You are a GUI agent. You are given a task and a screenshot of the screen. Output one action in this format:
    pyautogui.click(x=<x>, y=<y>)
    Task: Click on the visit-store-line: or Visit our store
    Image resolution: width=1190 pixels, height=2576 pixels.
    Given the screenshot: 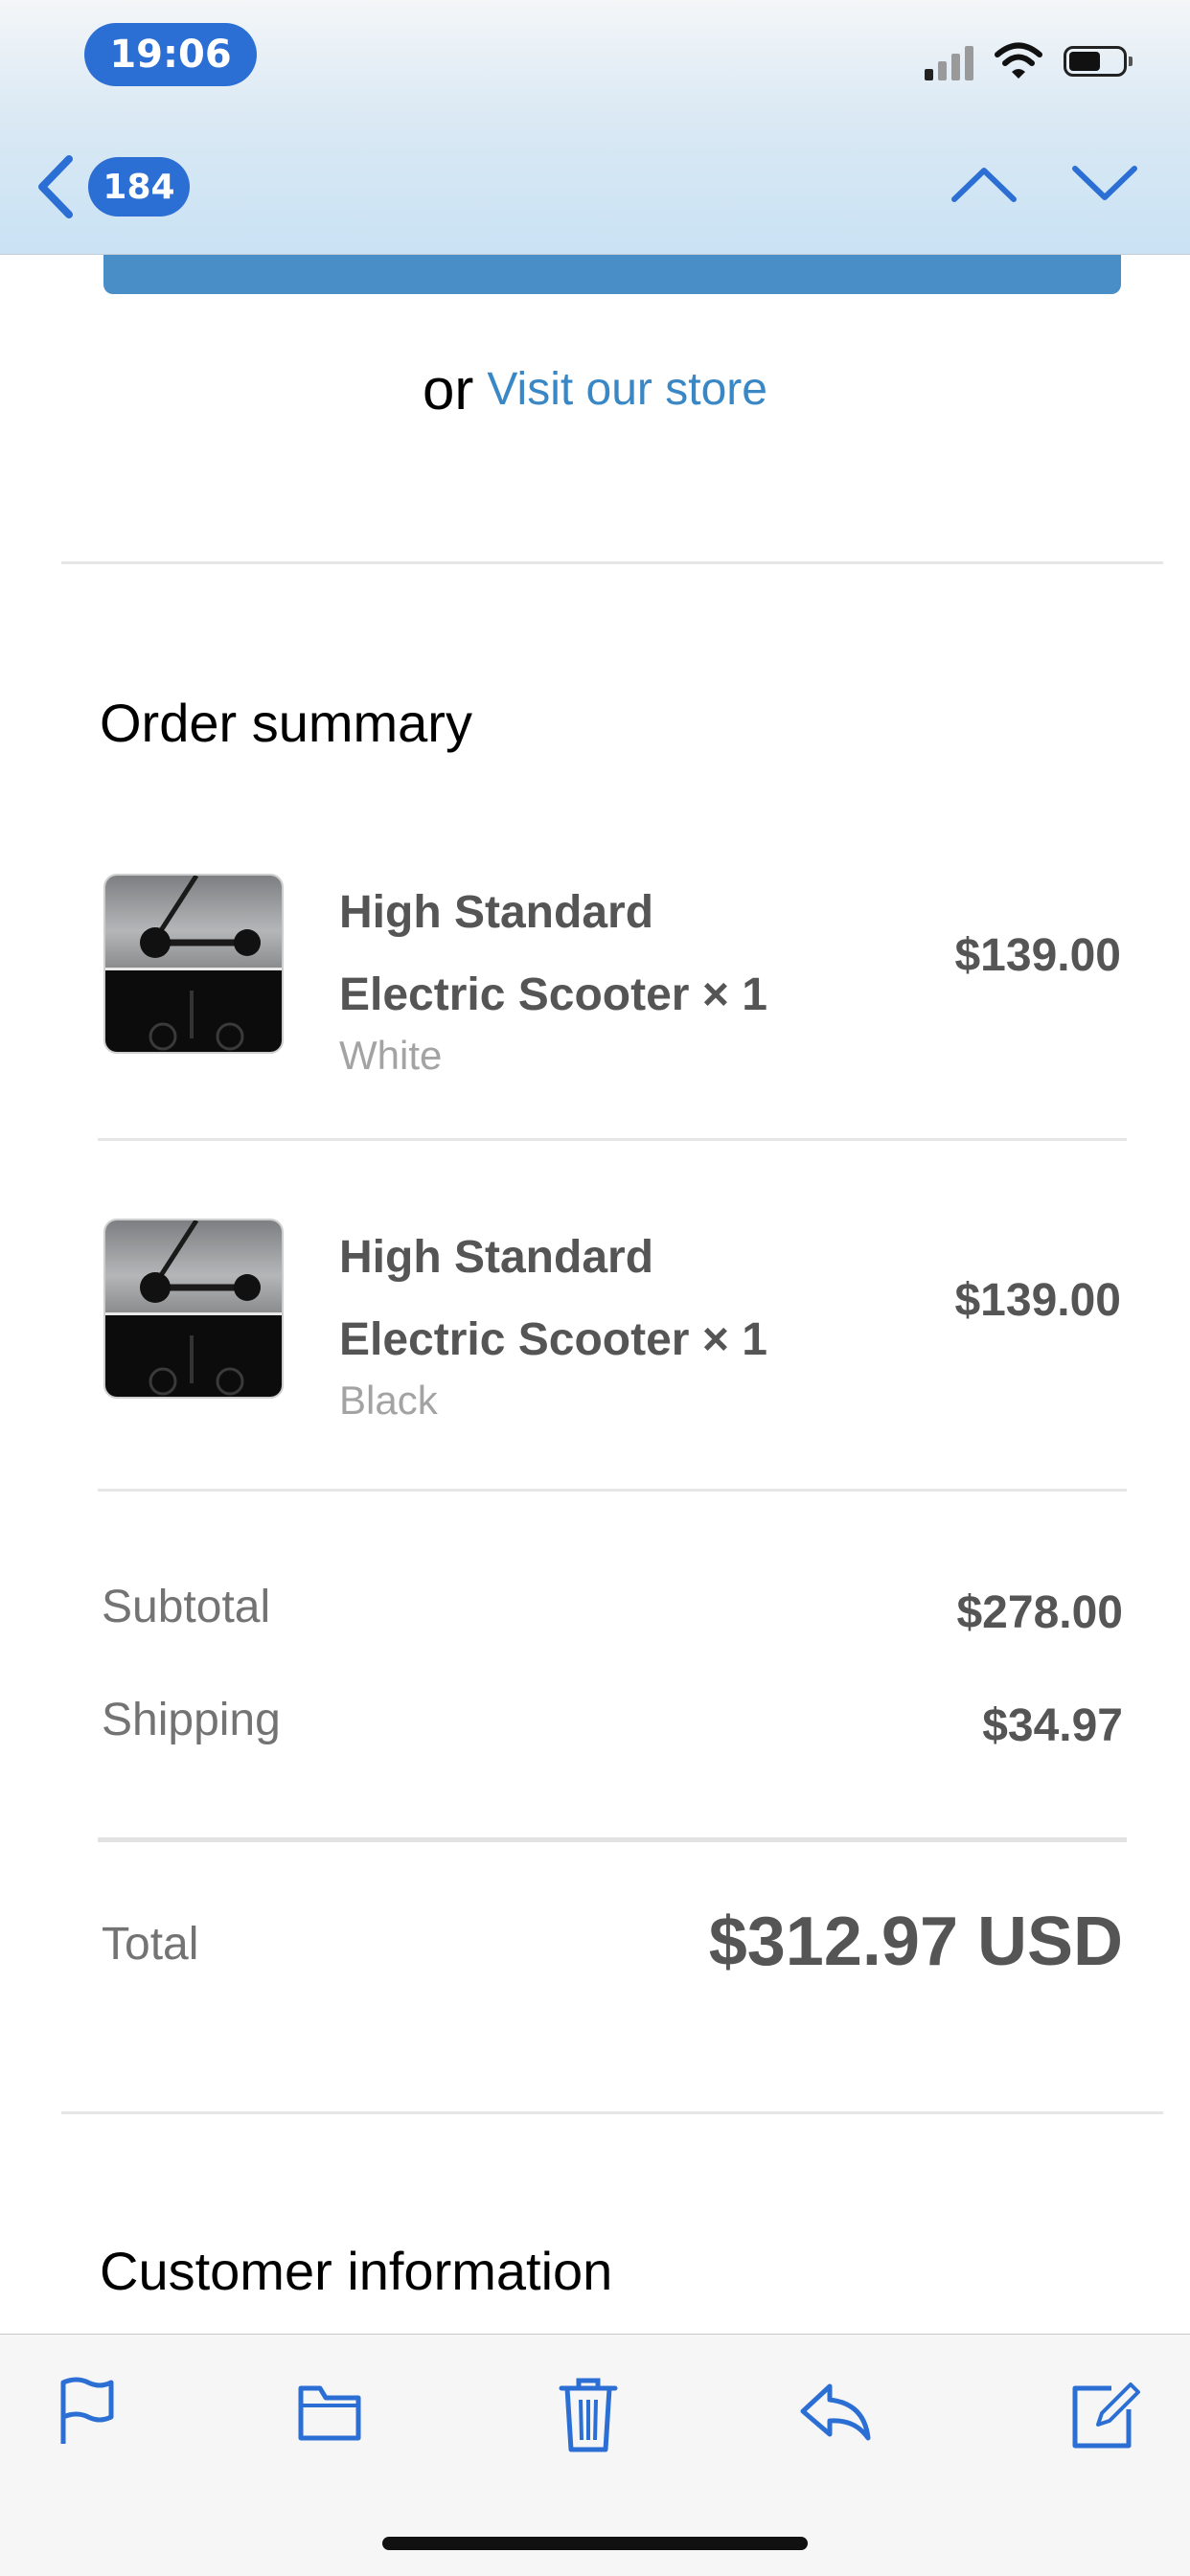 What is the action you would take?
    pyautogui.click(x=595, y=389)
    